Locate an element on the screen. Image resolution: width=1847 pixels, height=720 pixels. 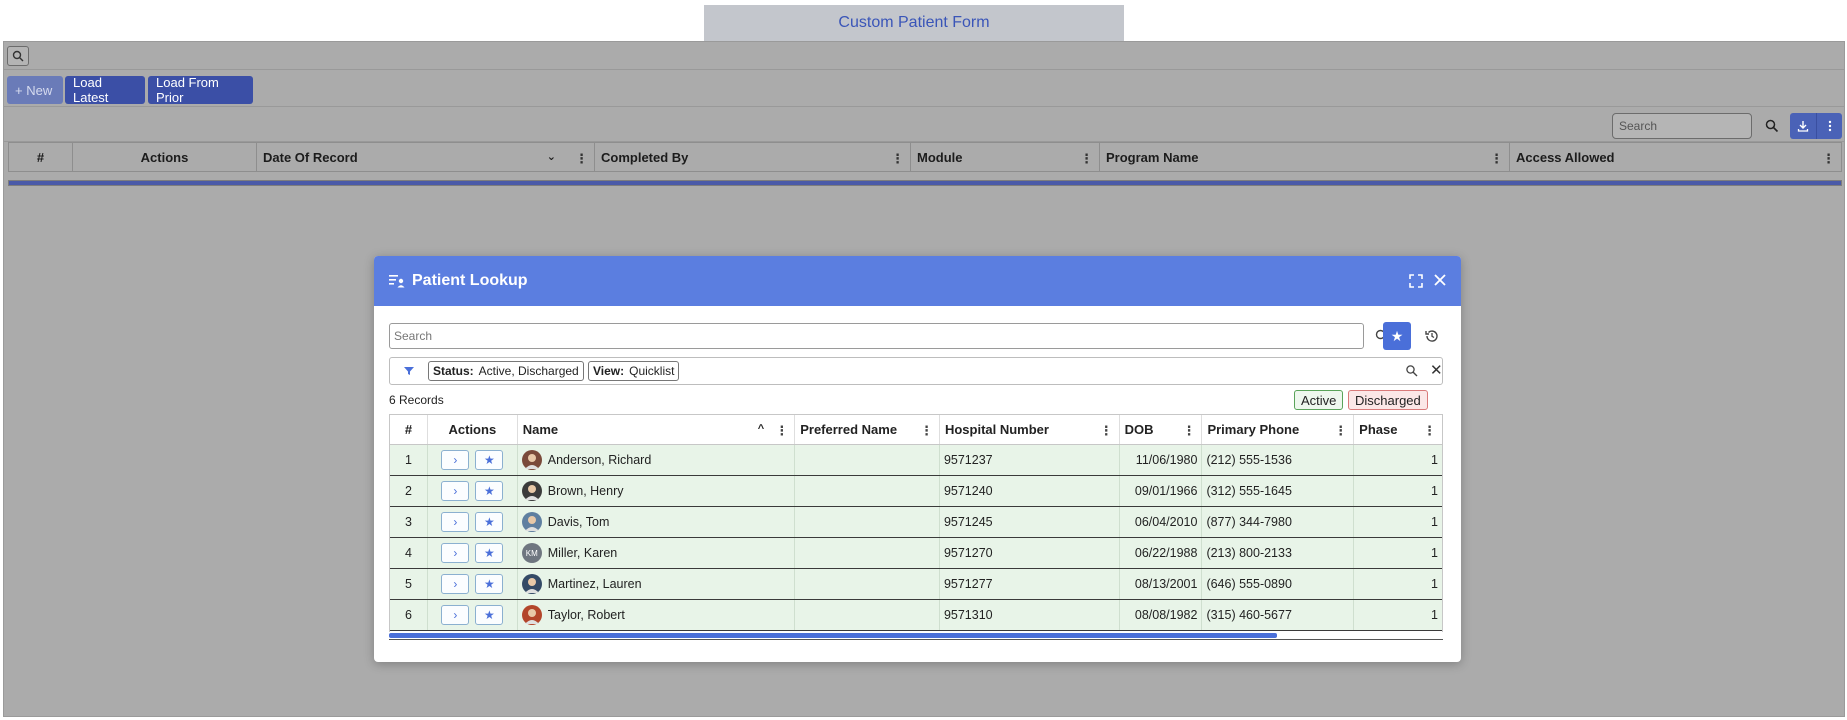
filter-value: Quicklist is located at coordinates (652, 371).